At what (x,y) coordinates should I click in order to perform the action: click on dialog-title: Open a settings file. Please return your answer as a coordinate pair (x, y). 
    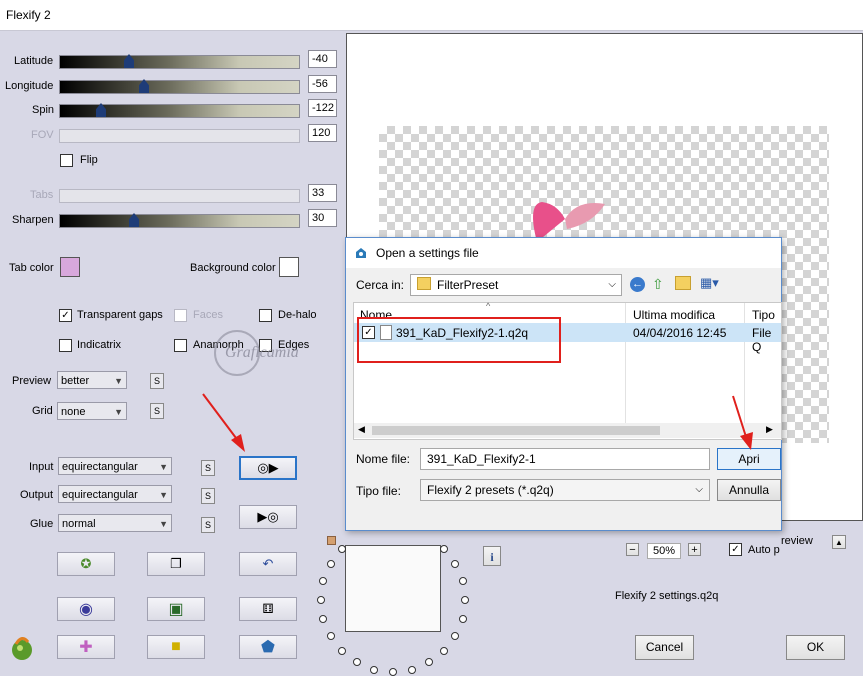
    Looking at the image, I should click on (427, 253).